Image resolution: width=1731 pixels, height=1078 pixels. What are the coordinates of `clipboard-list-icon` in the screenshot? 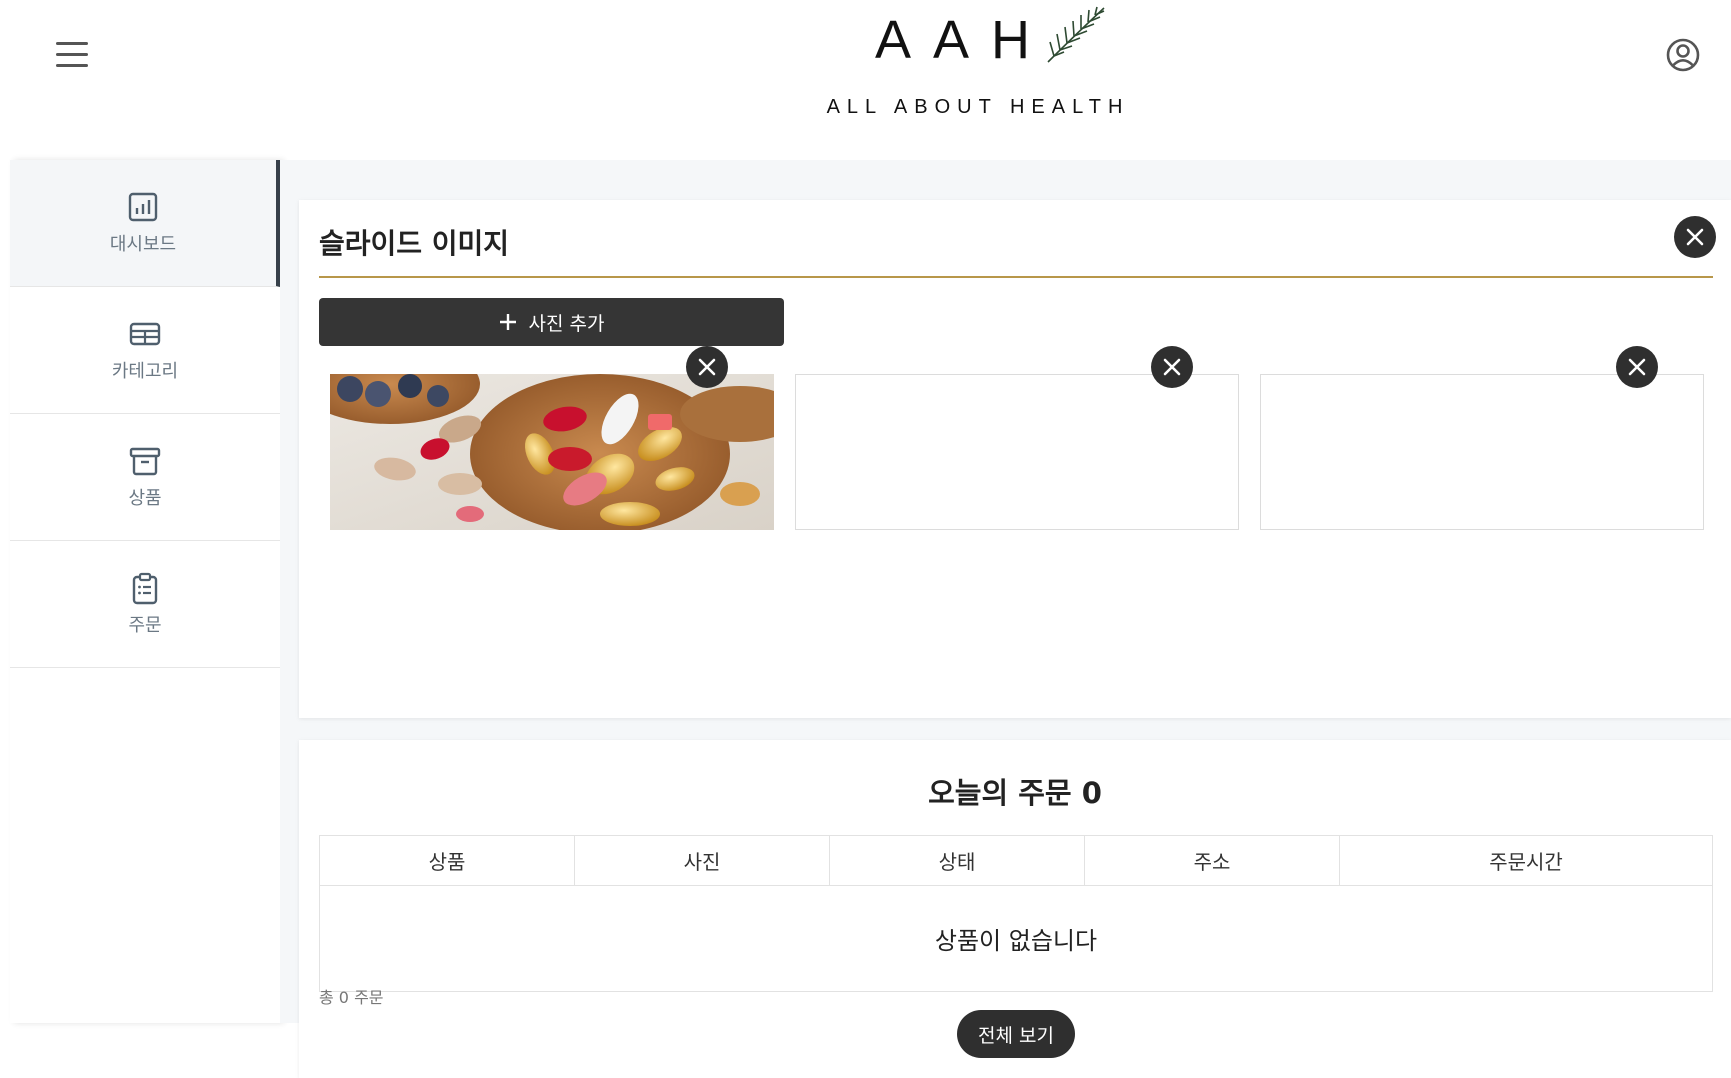 It's located at (145, 588).